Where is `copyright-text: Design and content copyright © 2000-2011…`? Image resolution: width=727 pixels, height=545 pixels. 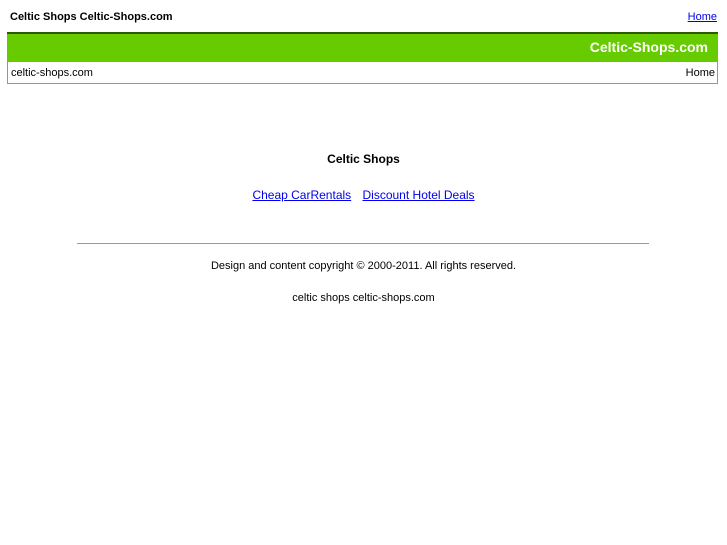 copyright-text: Design and content copyright © 2000-2011… is located at coordinates (363, 266).